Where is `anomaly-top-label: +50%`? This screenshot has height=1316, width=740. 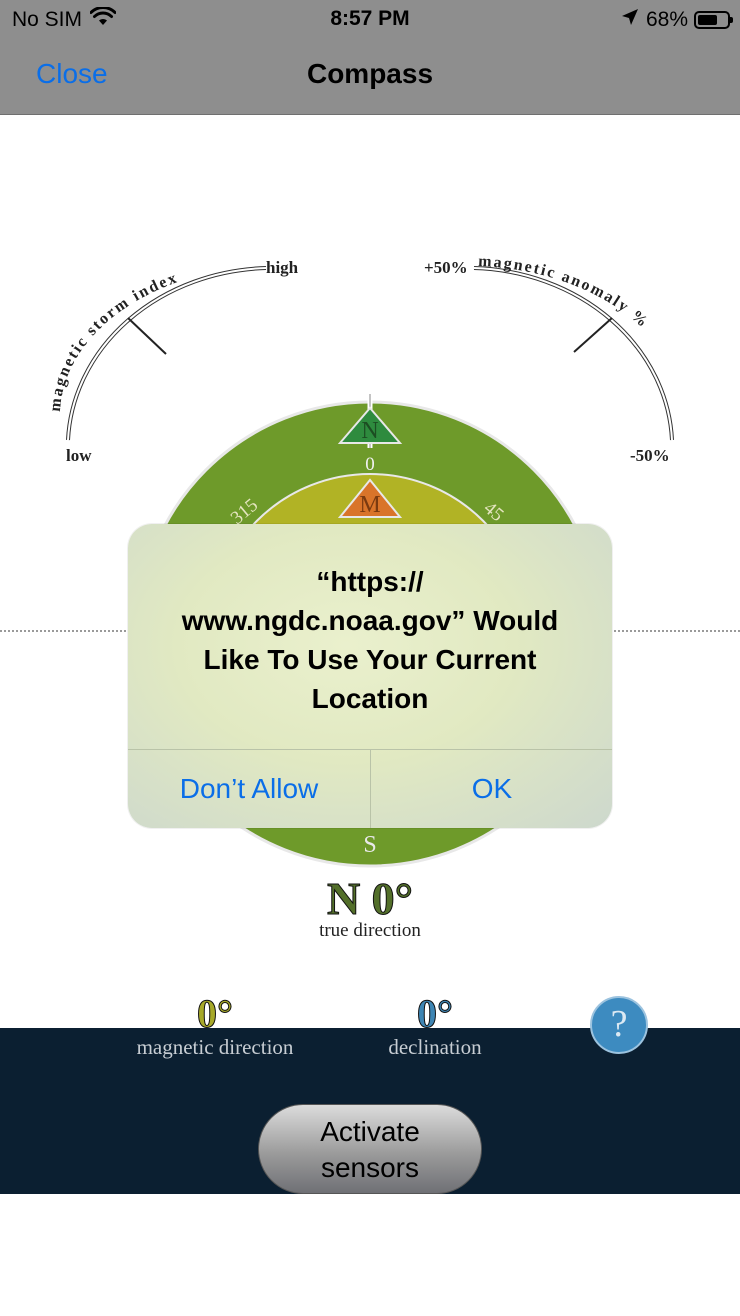
anomaly-top-label: +50% is located at coordinates (446, 267).